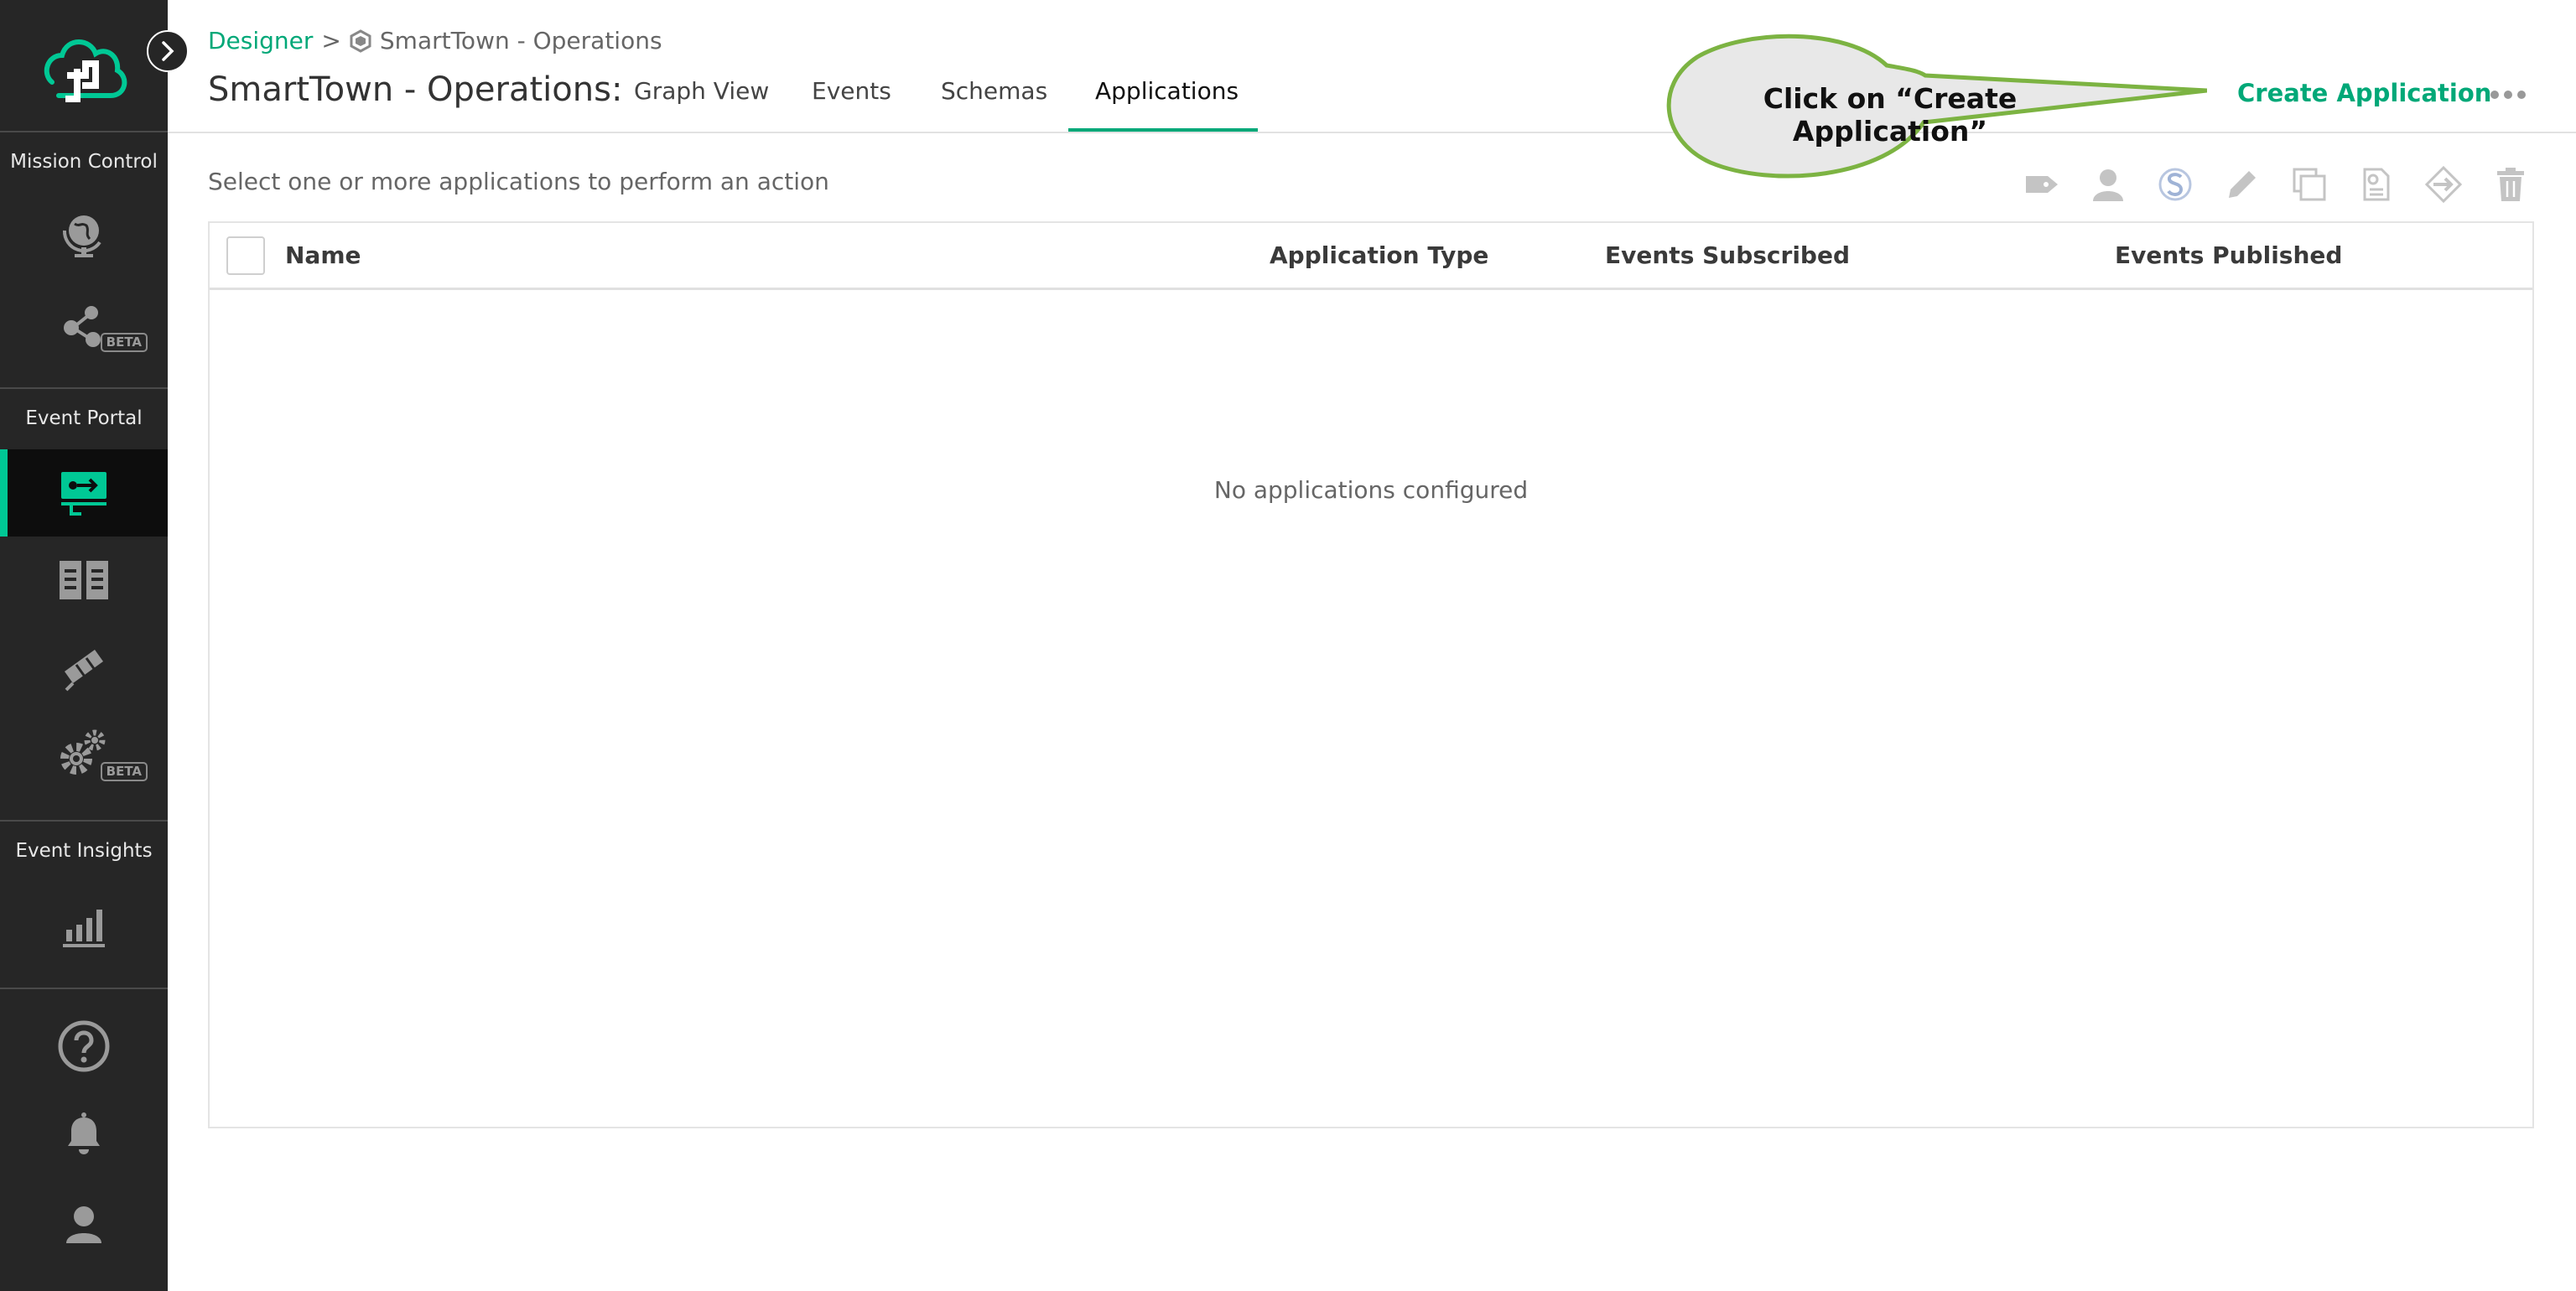  What do you see at coordinates (2376, 185) in the screenshot?
I see `copy-doc-icon` at bounding box center [2376, 185].